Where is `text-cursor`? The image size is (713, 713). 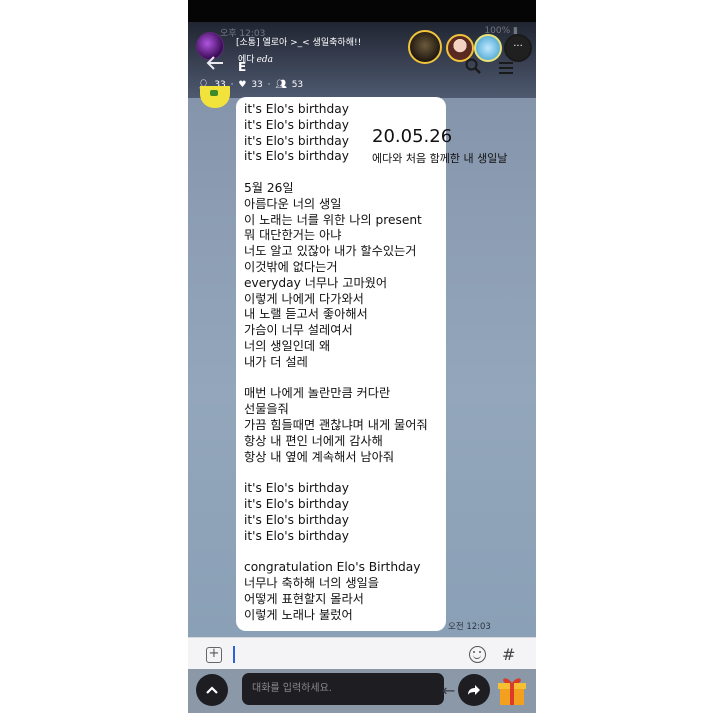 text-cursor is located at coordinates (234, 654).